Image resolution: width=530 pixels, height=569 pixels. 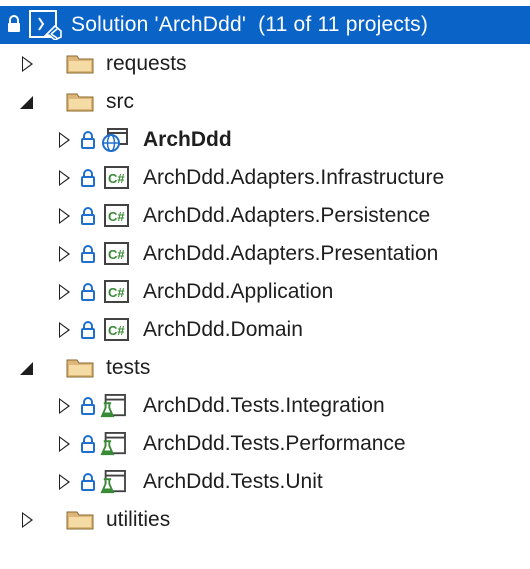 What do you see at coordinates (233, 481) in the screenshot?
I see `project-label: ArchDdd.Tests.Unit` at bounding box center [233, 481].